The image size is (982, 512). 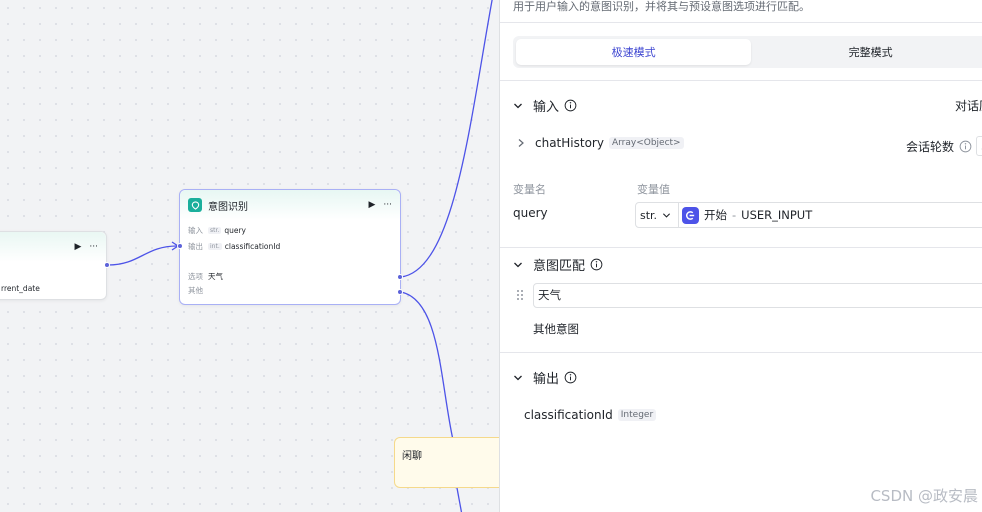 What do you see at coordinates (215, 246) in the screenshot?
I see `node-output-type: int.` at bounding box center [215, 246].